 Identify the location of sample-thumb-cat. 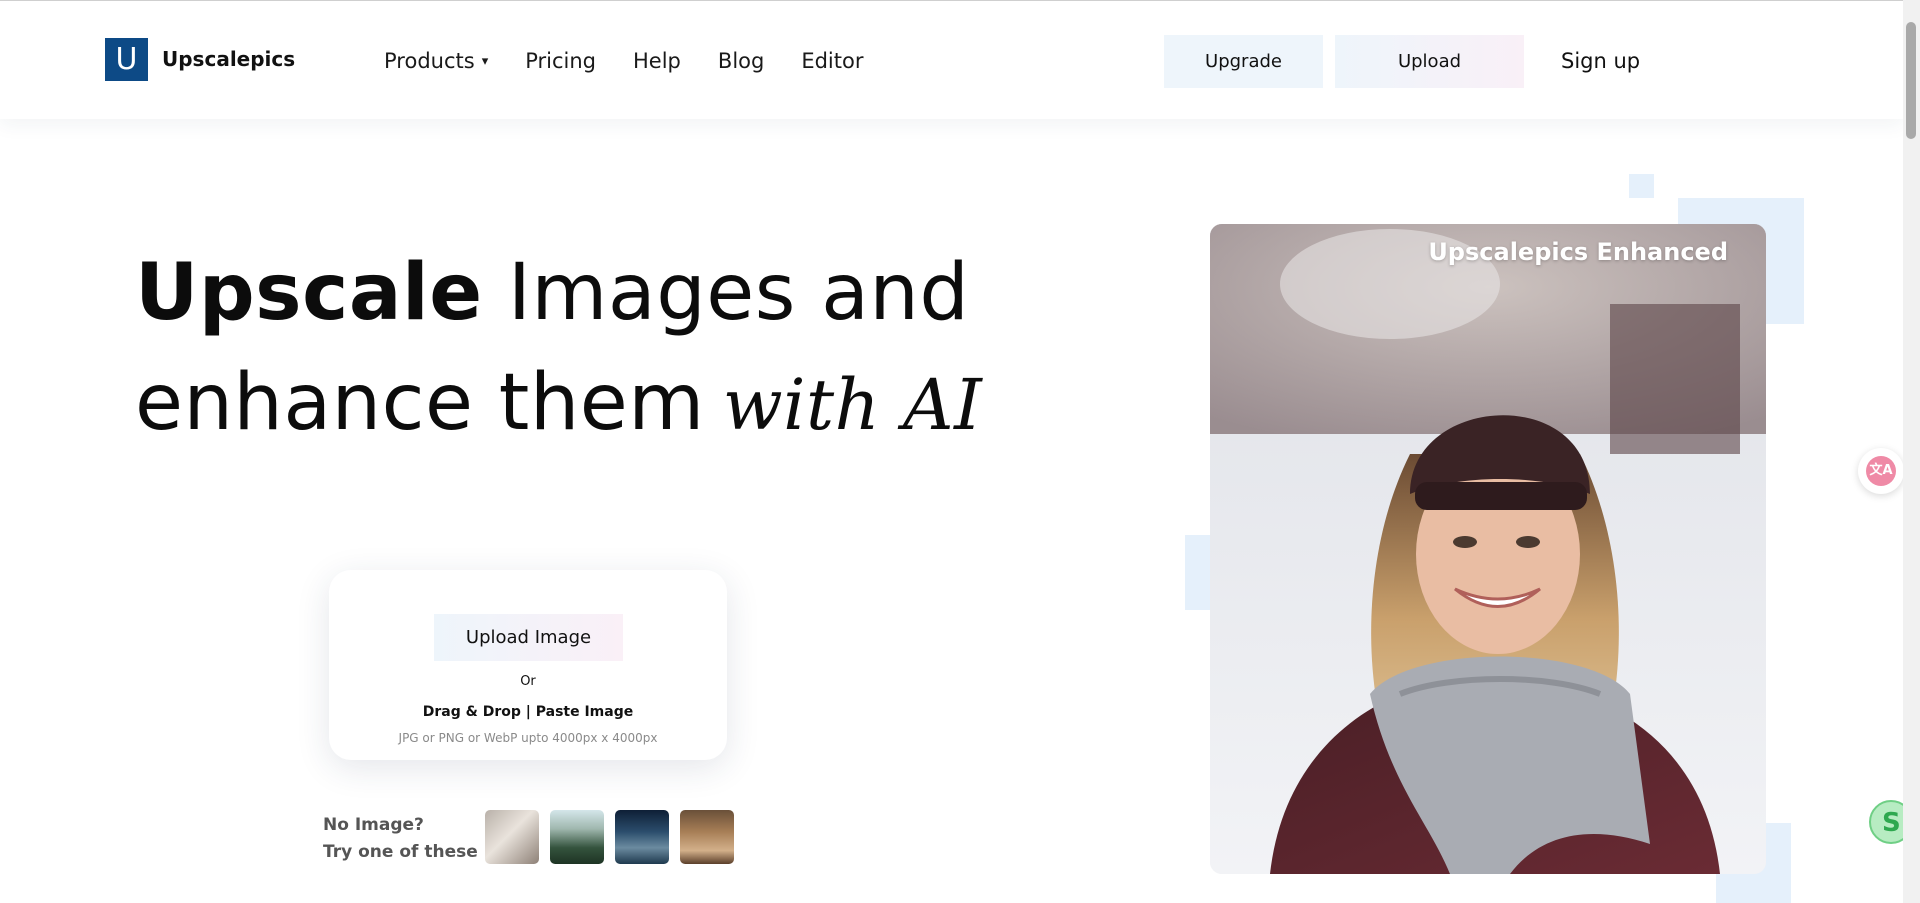
(512, 837).